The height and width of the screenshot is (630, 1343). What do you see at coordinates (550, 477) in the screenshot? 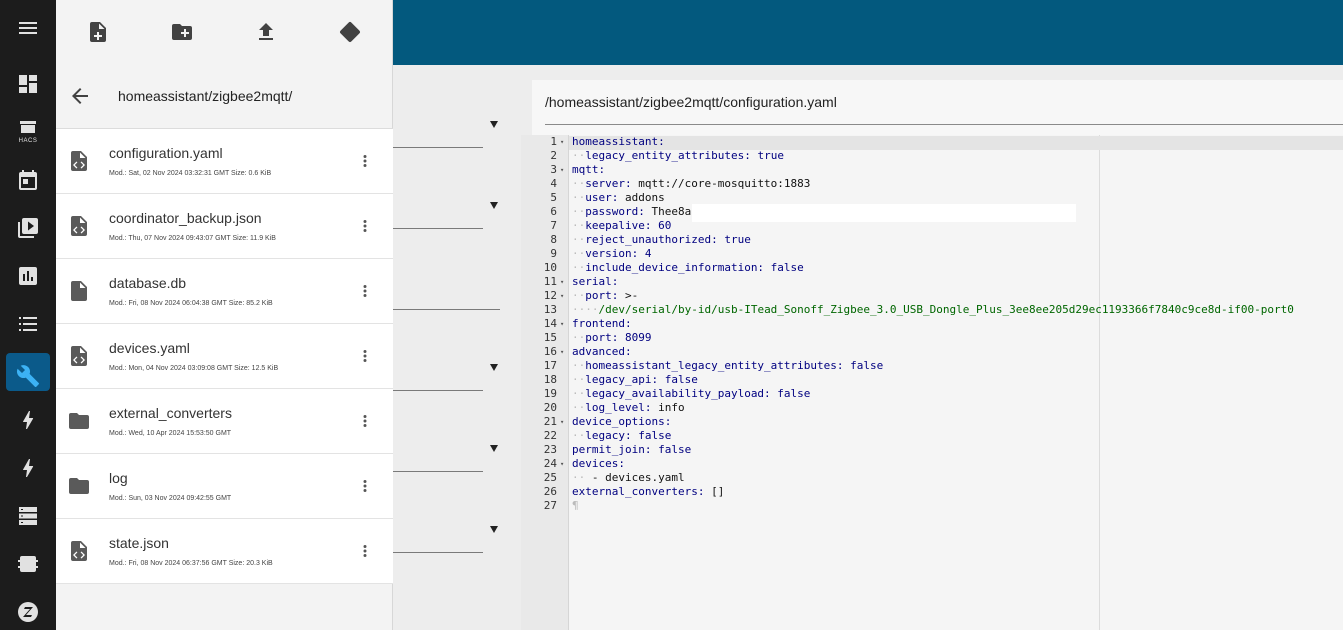
I see `line-number: 25` at bounding box center [550, 477].